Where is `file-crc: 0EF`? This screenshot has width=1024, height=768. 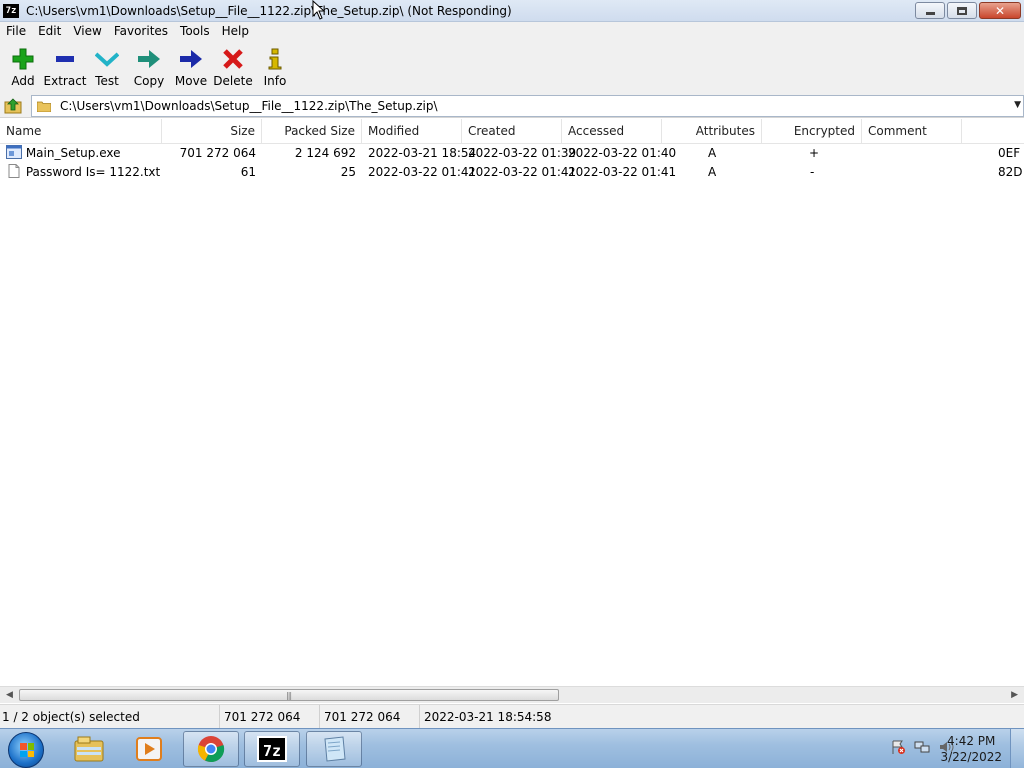
file-crc: 0EF is located at coordinates (1009, 153).